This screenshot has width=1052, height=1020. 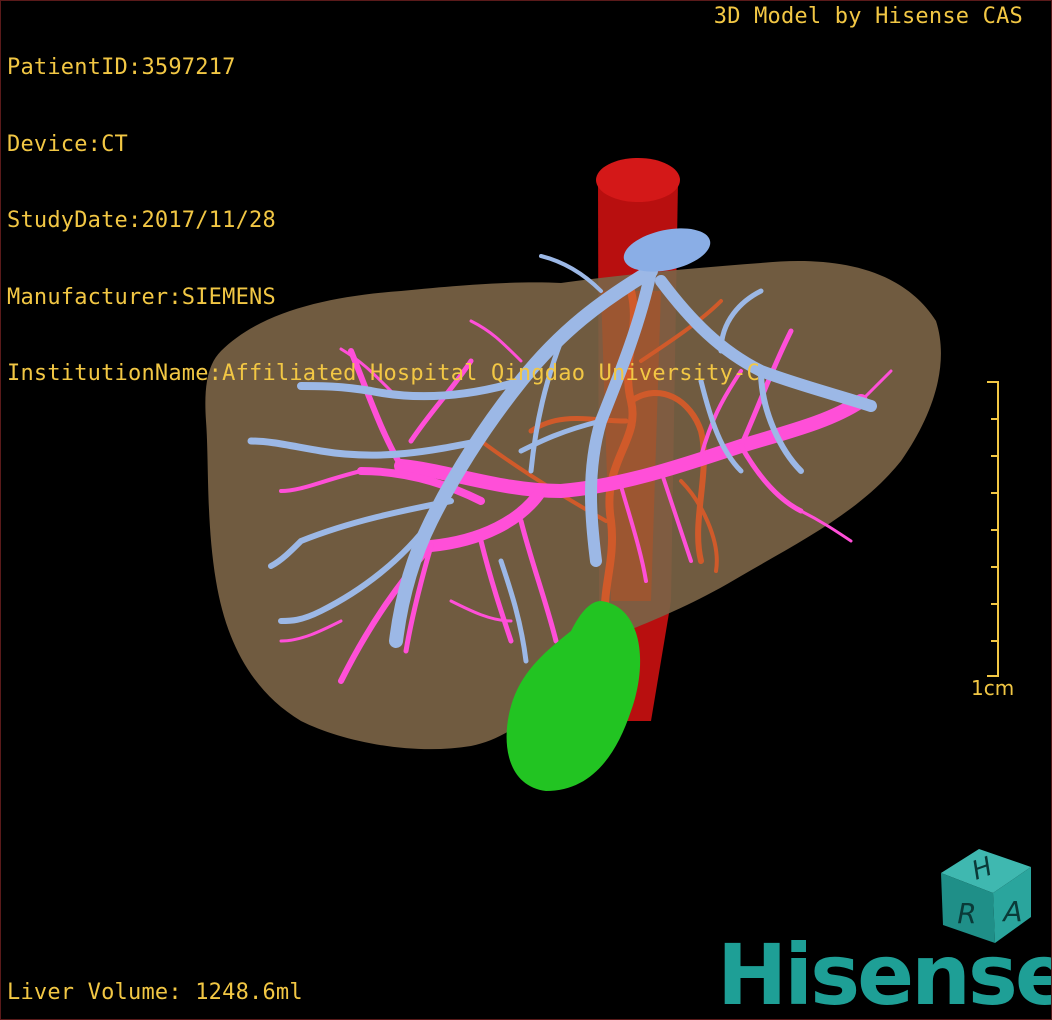 I want to click on device: Device:CT, so click(x=68, y=144).